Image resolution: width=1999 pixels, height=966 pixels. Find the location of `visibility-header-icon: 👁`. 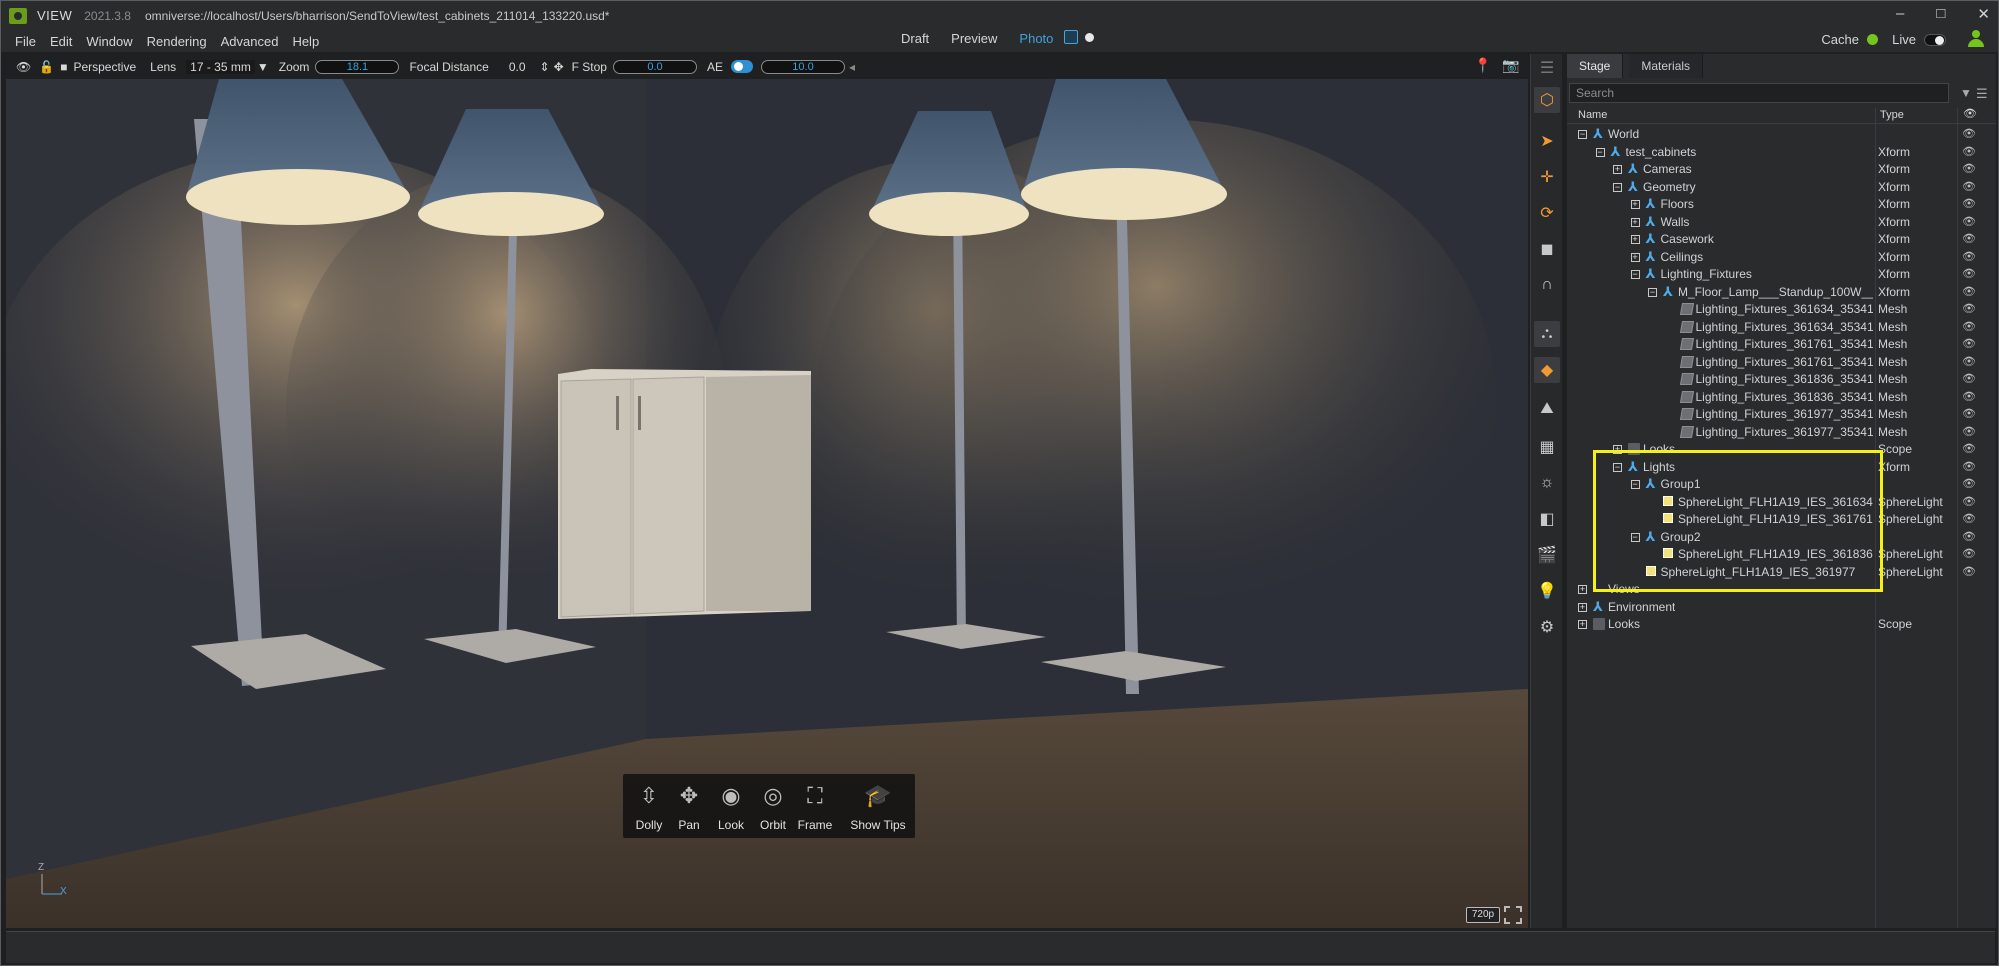

visibility-header-icon: 👁 is located at coordinates (1970, 113).